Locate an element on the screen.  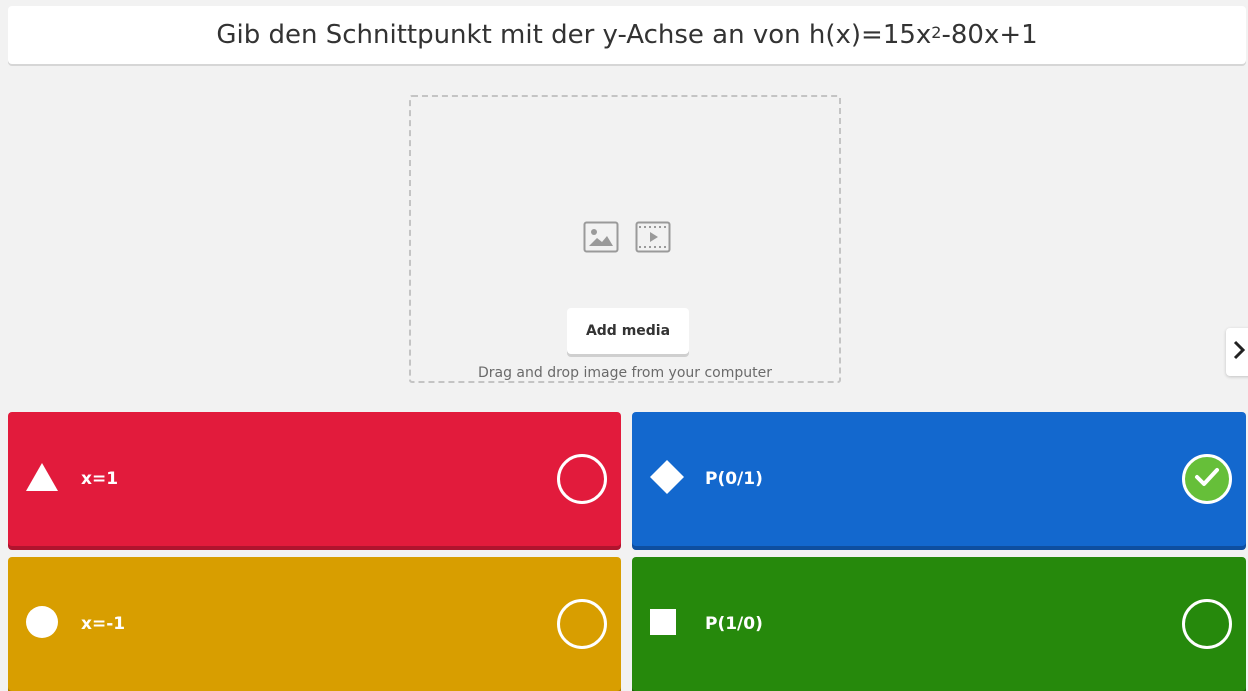
square-icon is located at coordinates (663, 624).